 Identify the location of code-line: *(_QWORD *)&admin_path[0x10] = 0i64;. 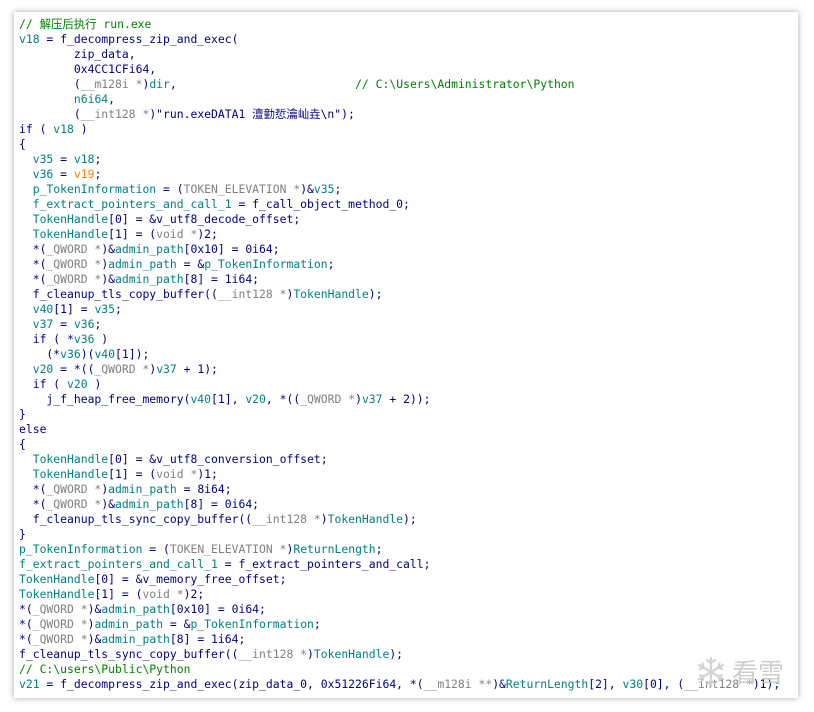
(399, 609).